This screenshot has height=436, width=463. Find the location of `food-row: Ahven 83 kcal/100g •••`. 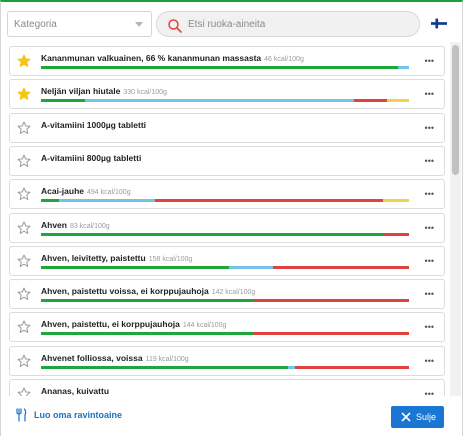

food-row: Ahven 83 kcal/100g ••• is located at coordinates (227, 227).